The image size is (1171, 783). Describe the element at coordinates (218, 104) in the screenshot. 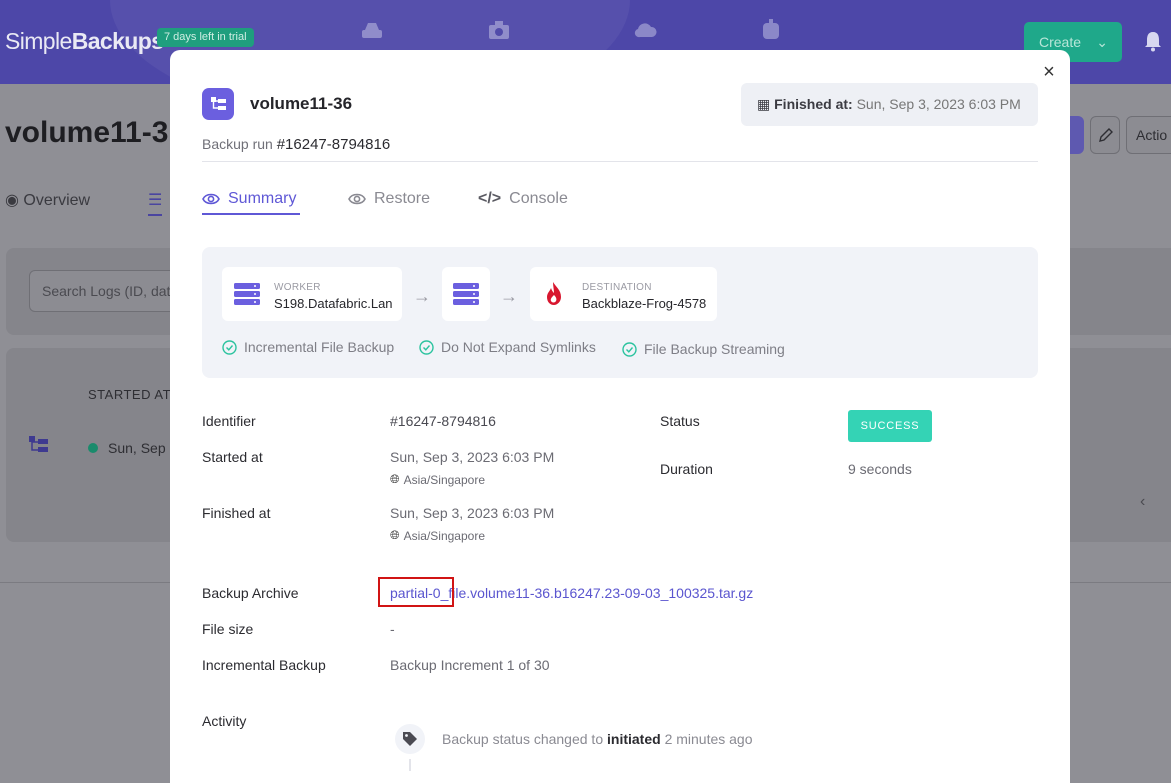

I see `backup-job-icon` at that location.